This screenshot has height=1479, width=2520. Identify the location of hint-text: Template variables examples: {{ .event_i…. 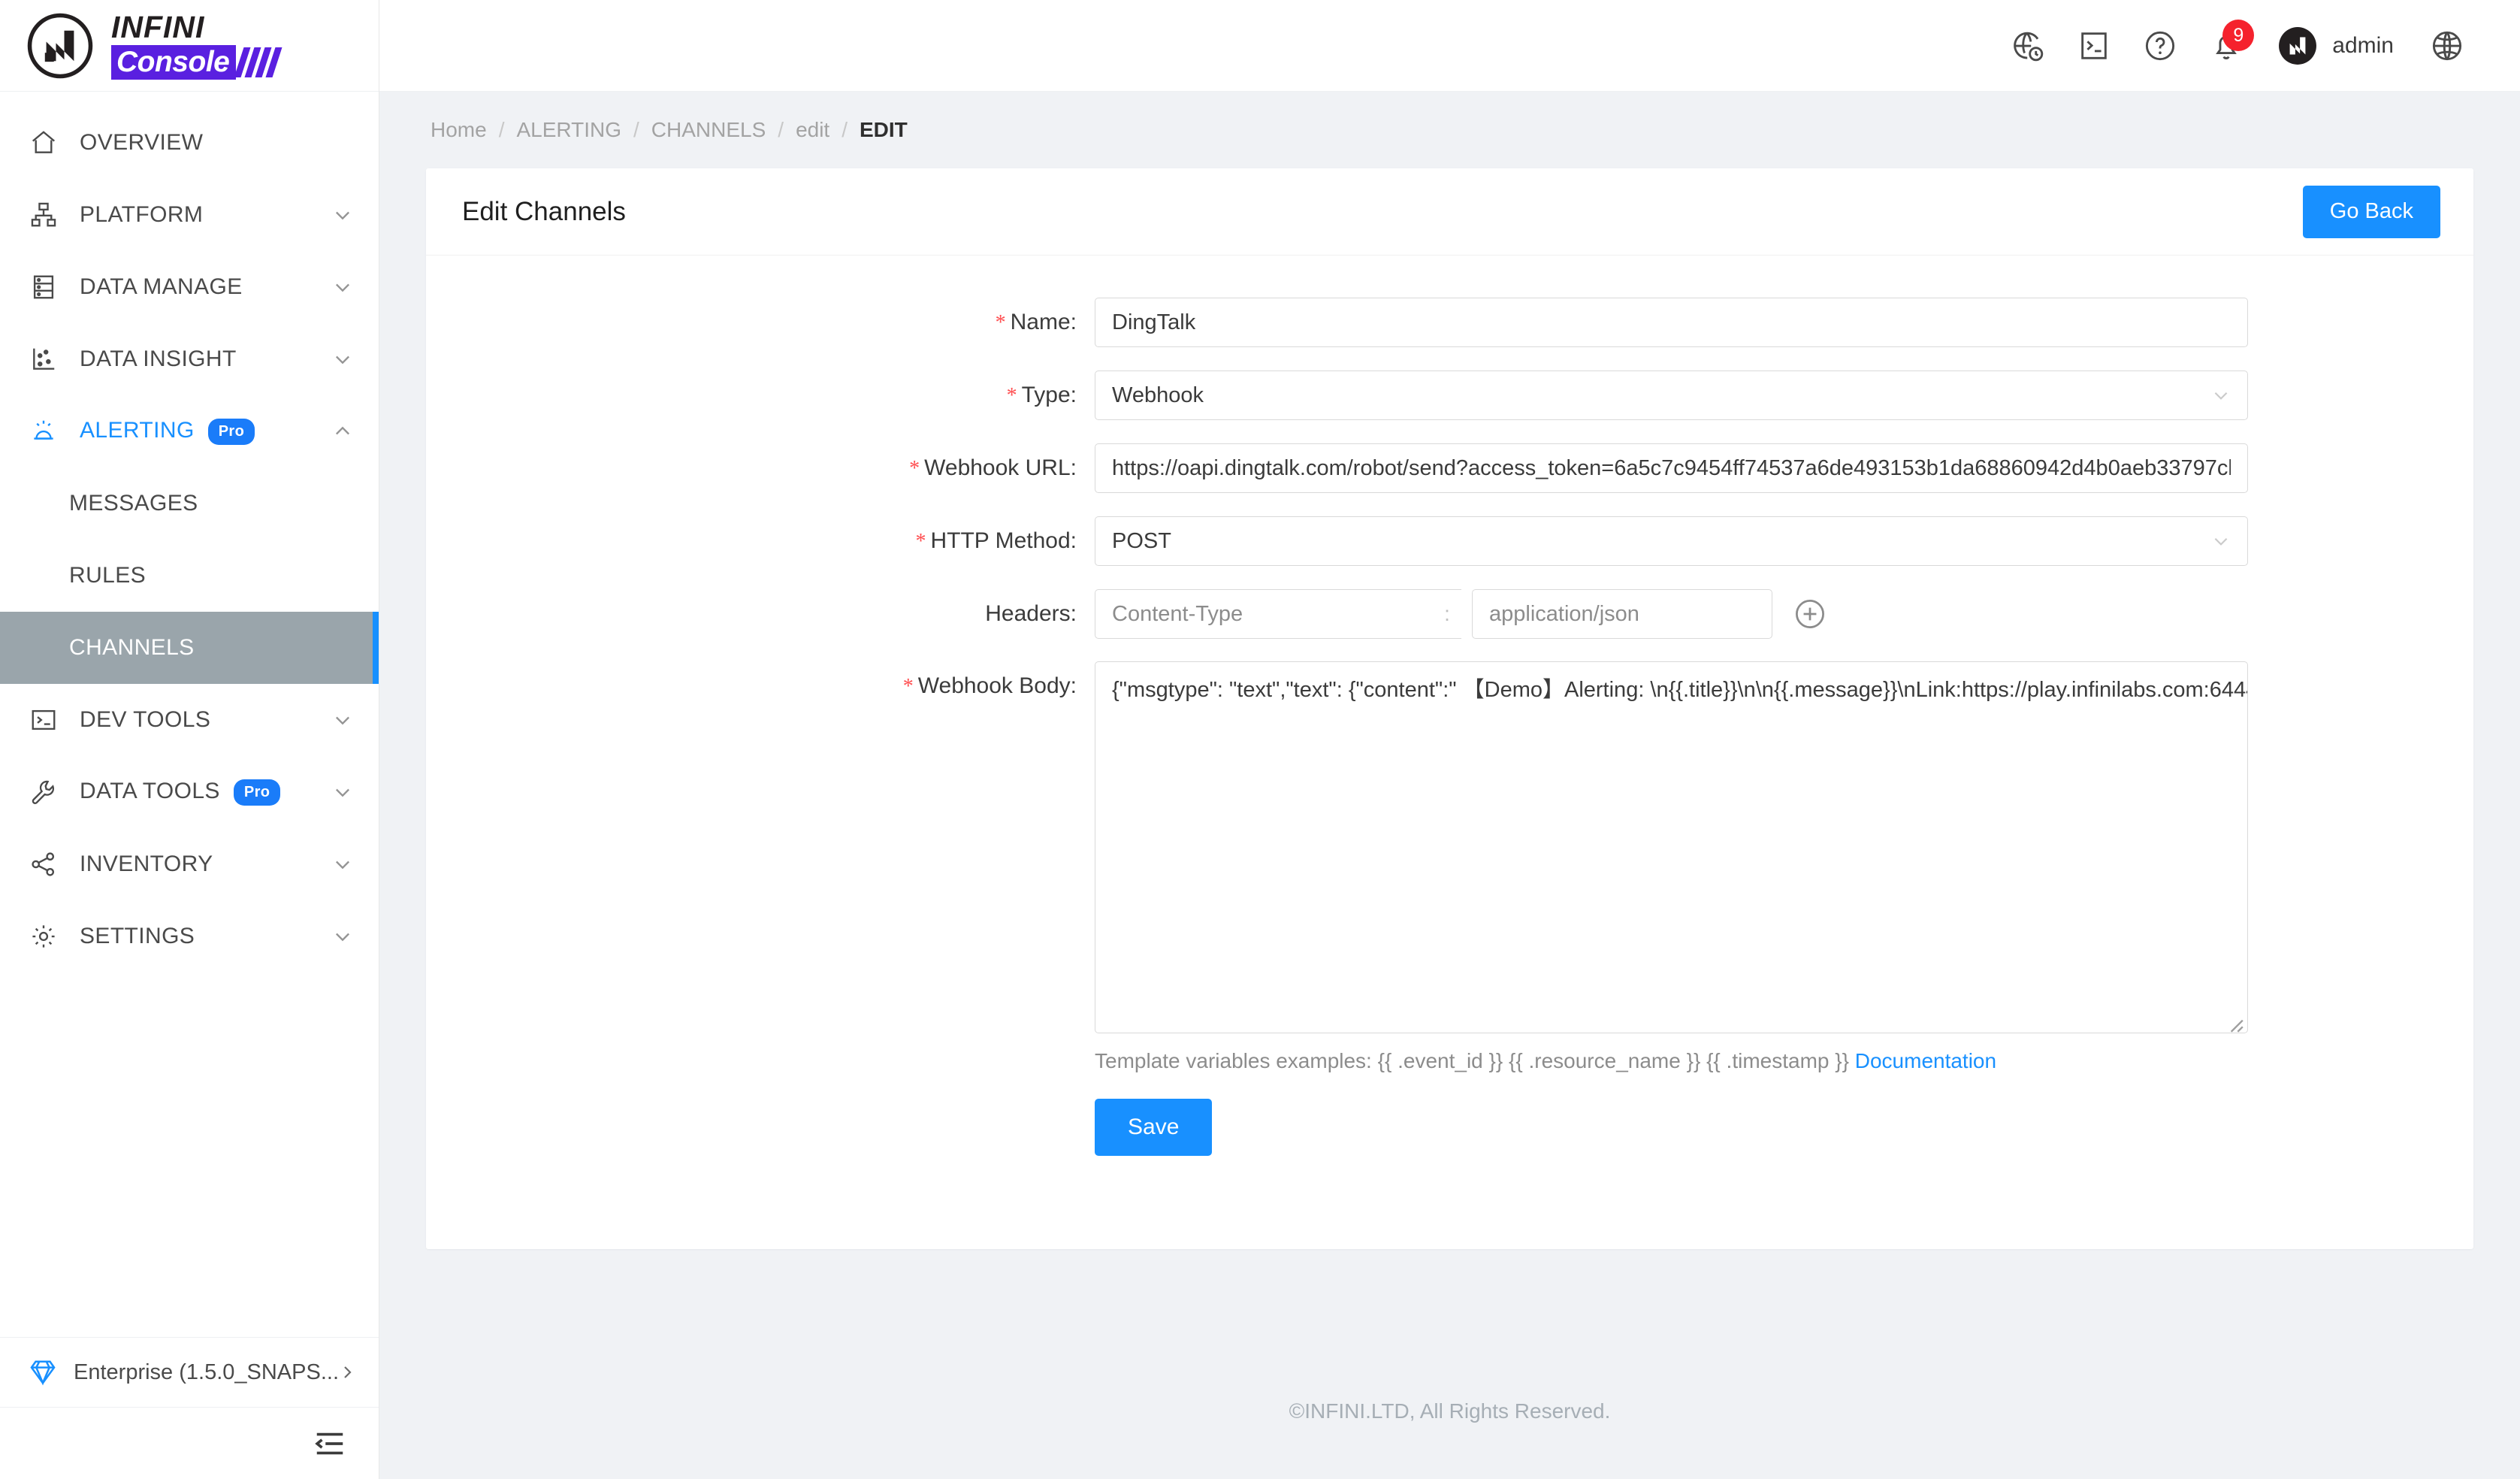
(1472, 1060).